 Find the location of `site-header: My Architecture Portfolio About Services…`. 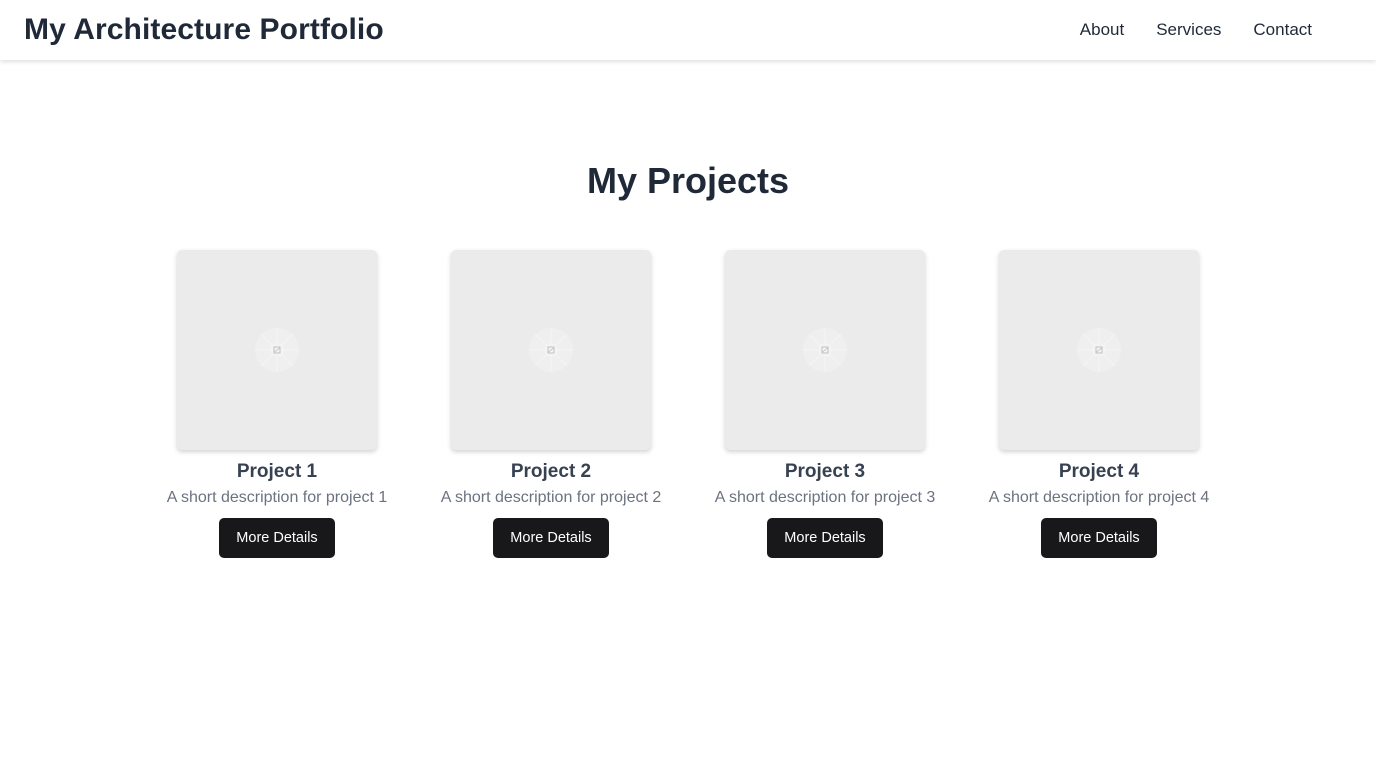

site-header: My Architecture Portfolio About Services… is located at coordinates (688, 30).